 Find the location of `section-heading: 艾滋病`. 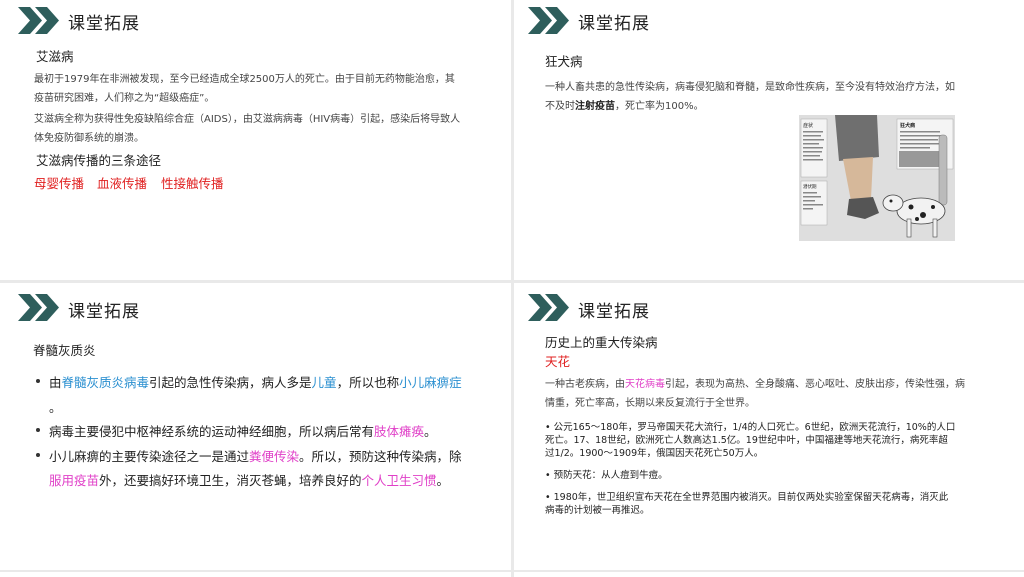

section-heading: 艾滋病 is located at coordinates (55, 56).